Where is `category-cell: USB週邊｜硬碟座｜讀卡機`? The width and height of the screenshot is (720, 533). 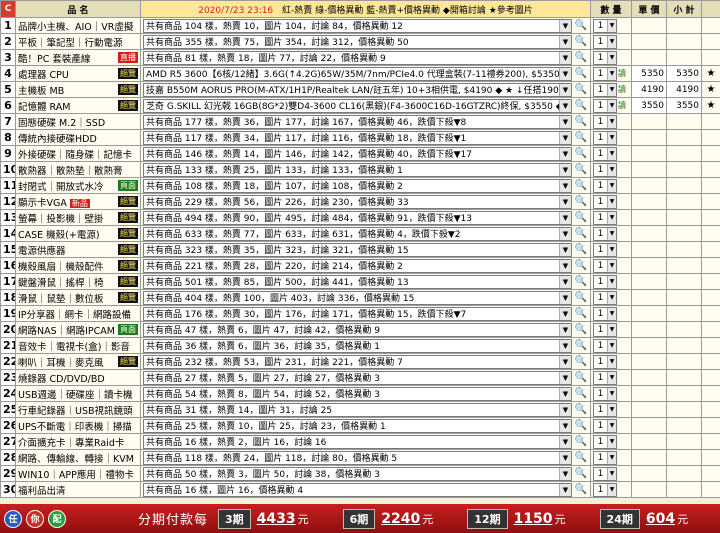
category-cell: USB週邊｜硬碟座｜讀卡機 is located at coordinates (78, 393).